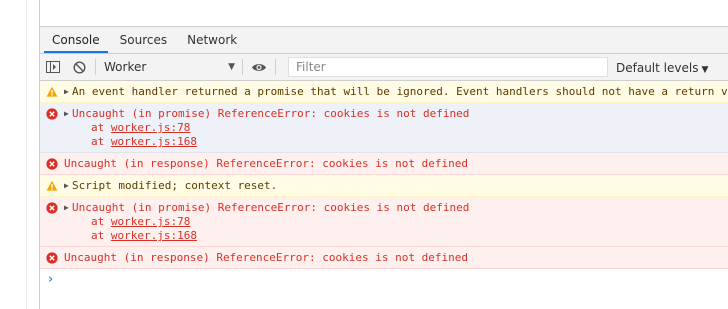  I want to click on devtools-tabbar: Console Sources Network, so click(384, 40).